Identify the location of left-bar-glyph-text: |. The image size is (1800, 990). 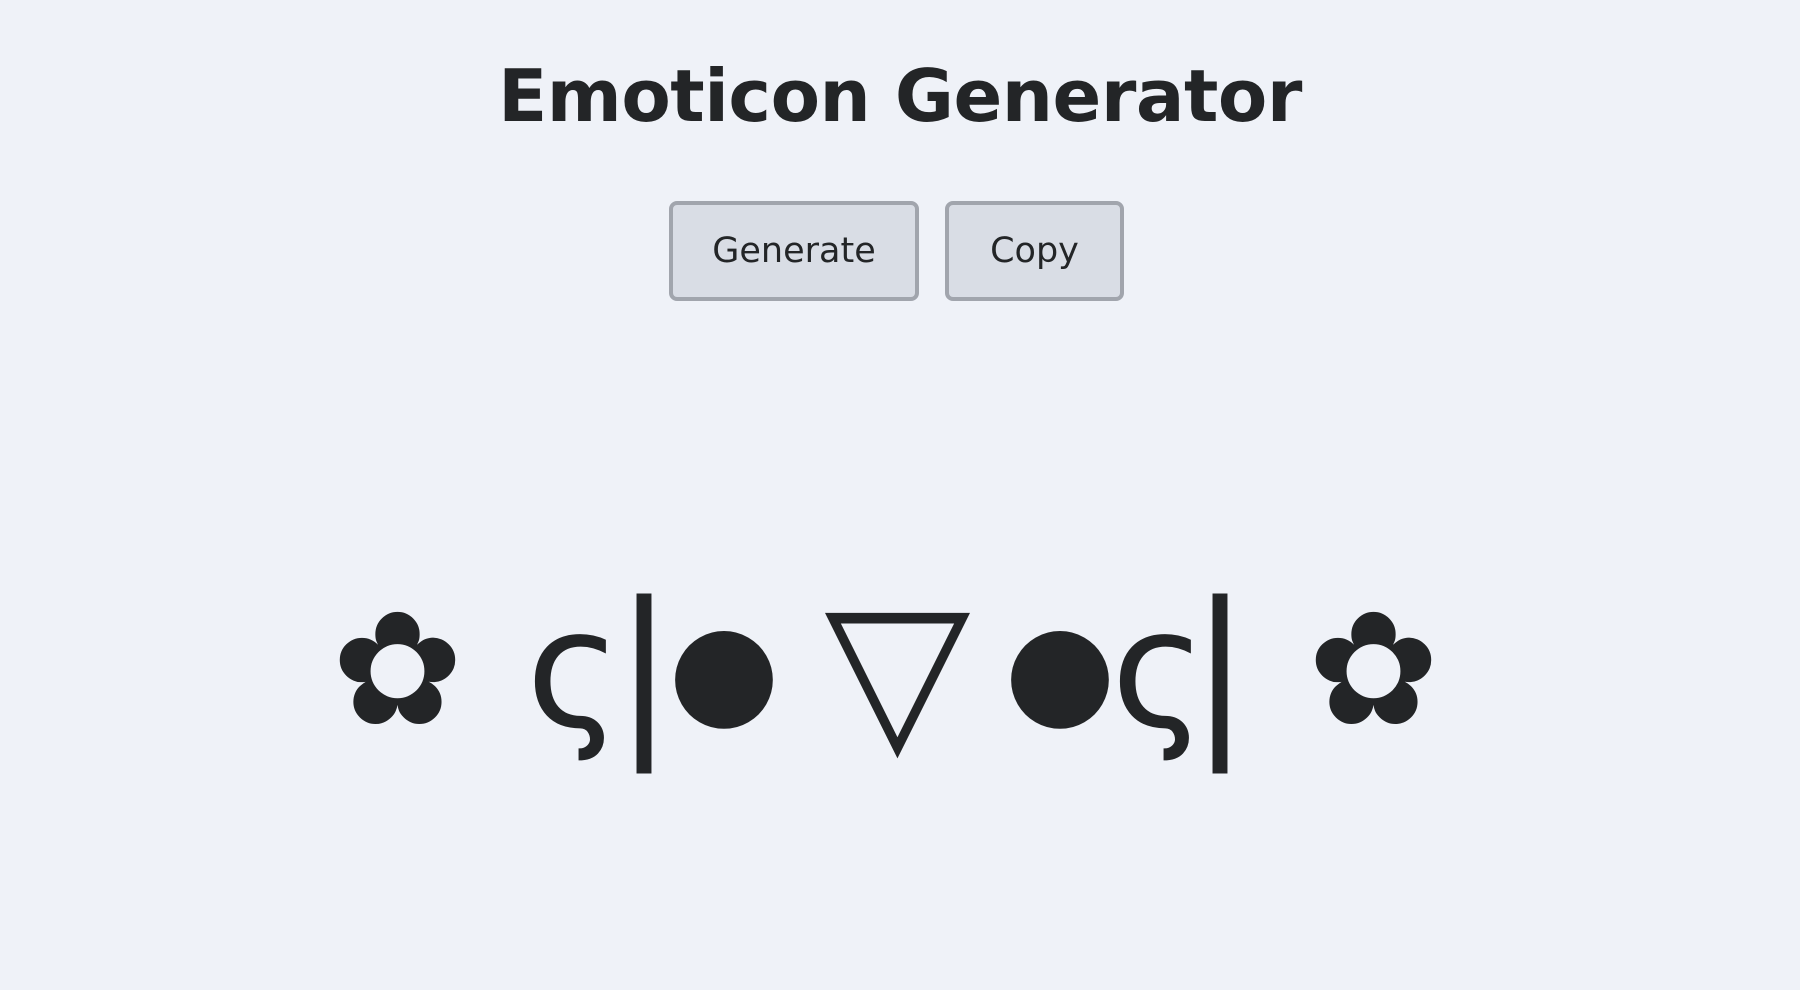
(644, 669).